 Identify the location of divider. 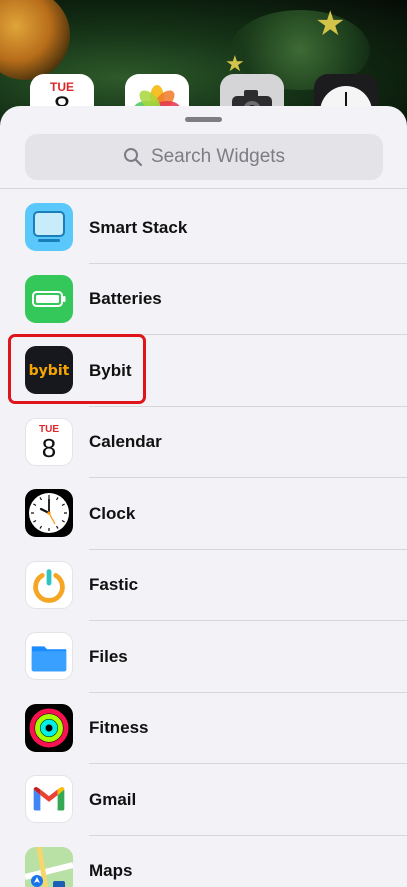
(203, 188).